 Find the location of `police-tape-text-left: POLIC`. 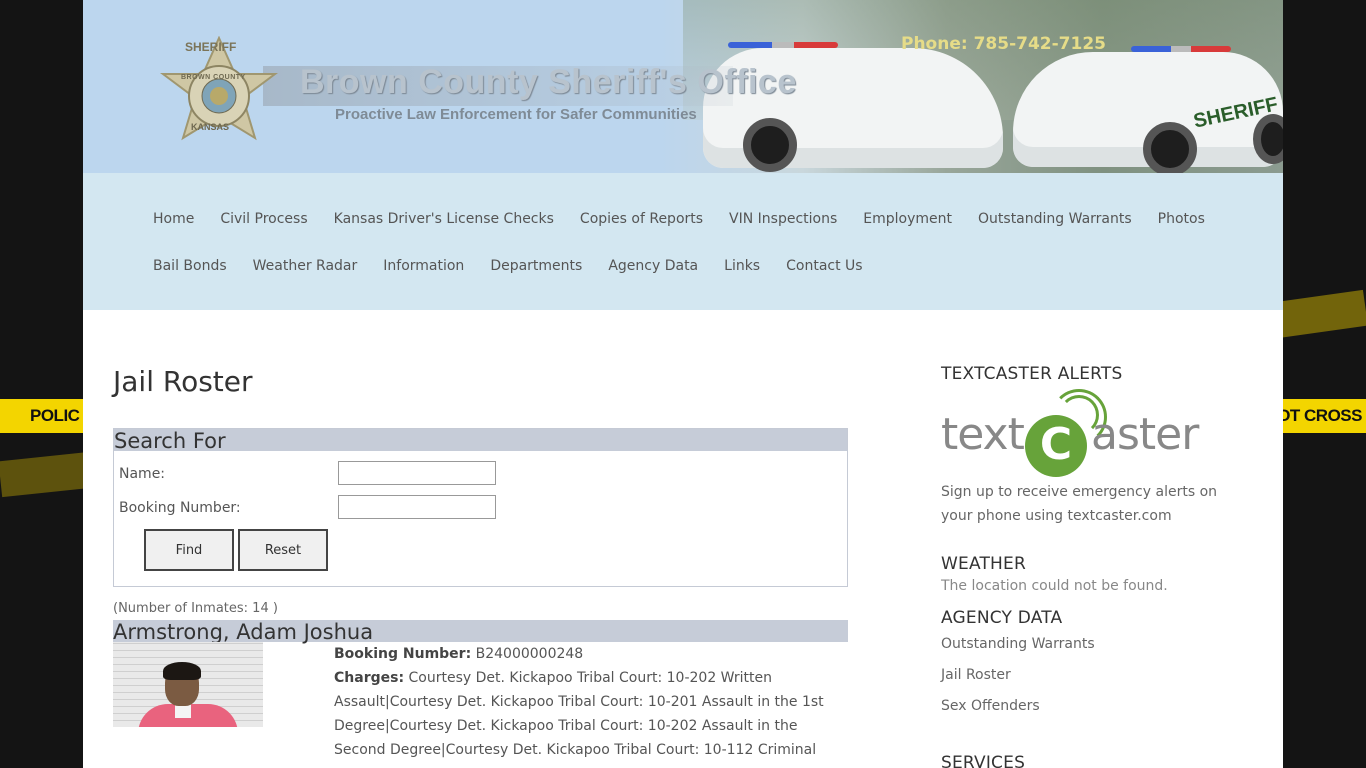

police-tape-text-left: POLIC is located at coordinates (55, 415).